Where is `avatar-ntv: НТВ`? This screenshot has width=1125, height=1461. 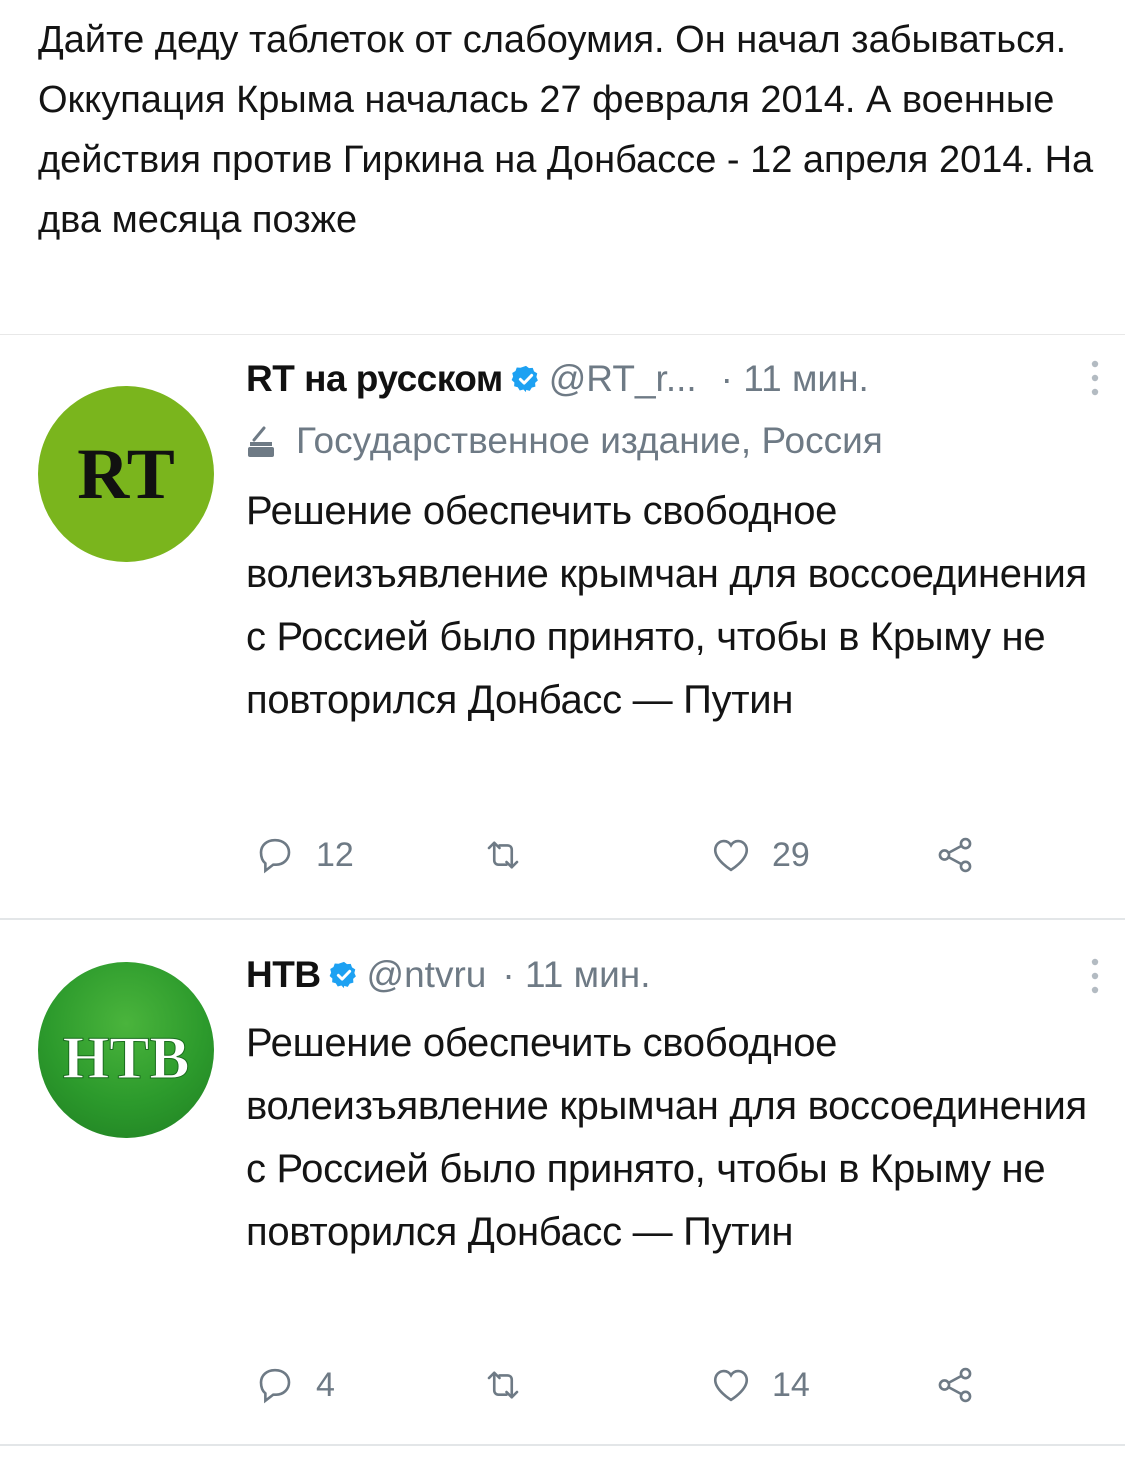
avatar-ntv: НТВ is located at coordinates (126, 1050).